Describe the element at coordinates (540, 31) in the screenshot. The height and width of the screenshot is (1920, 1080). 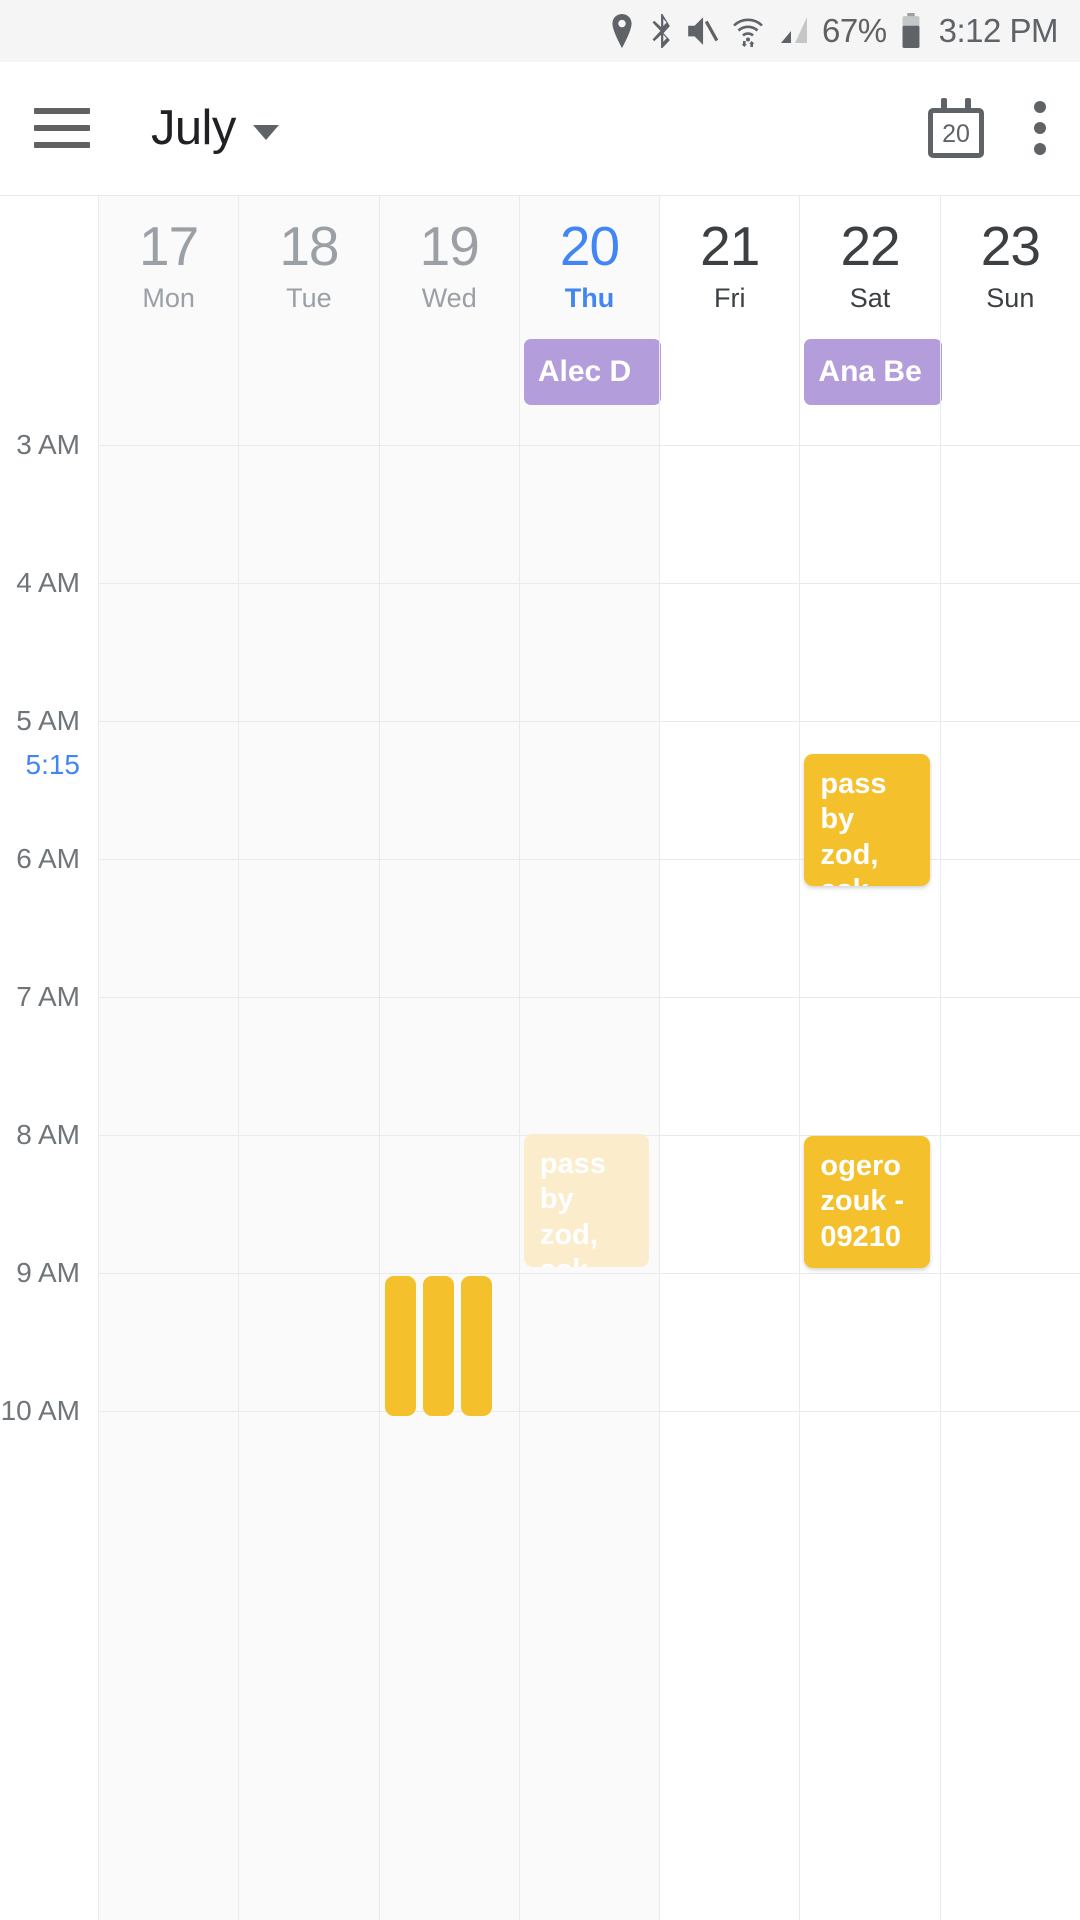
I see `status-bar: 67% 3:12 PM` at that location.